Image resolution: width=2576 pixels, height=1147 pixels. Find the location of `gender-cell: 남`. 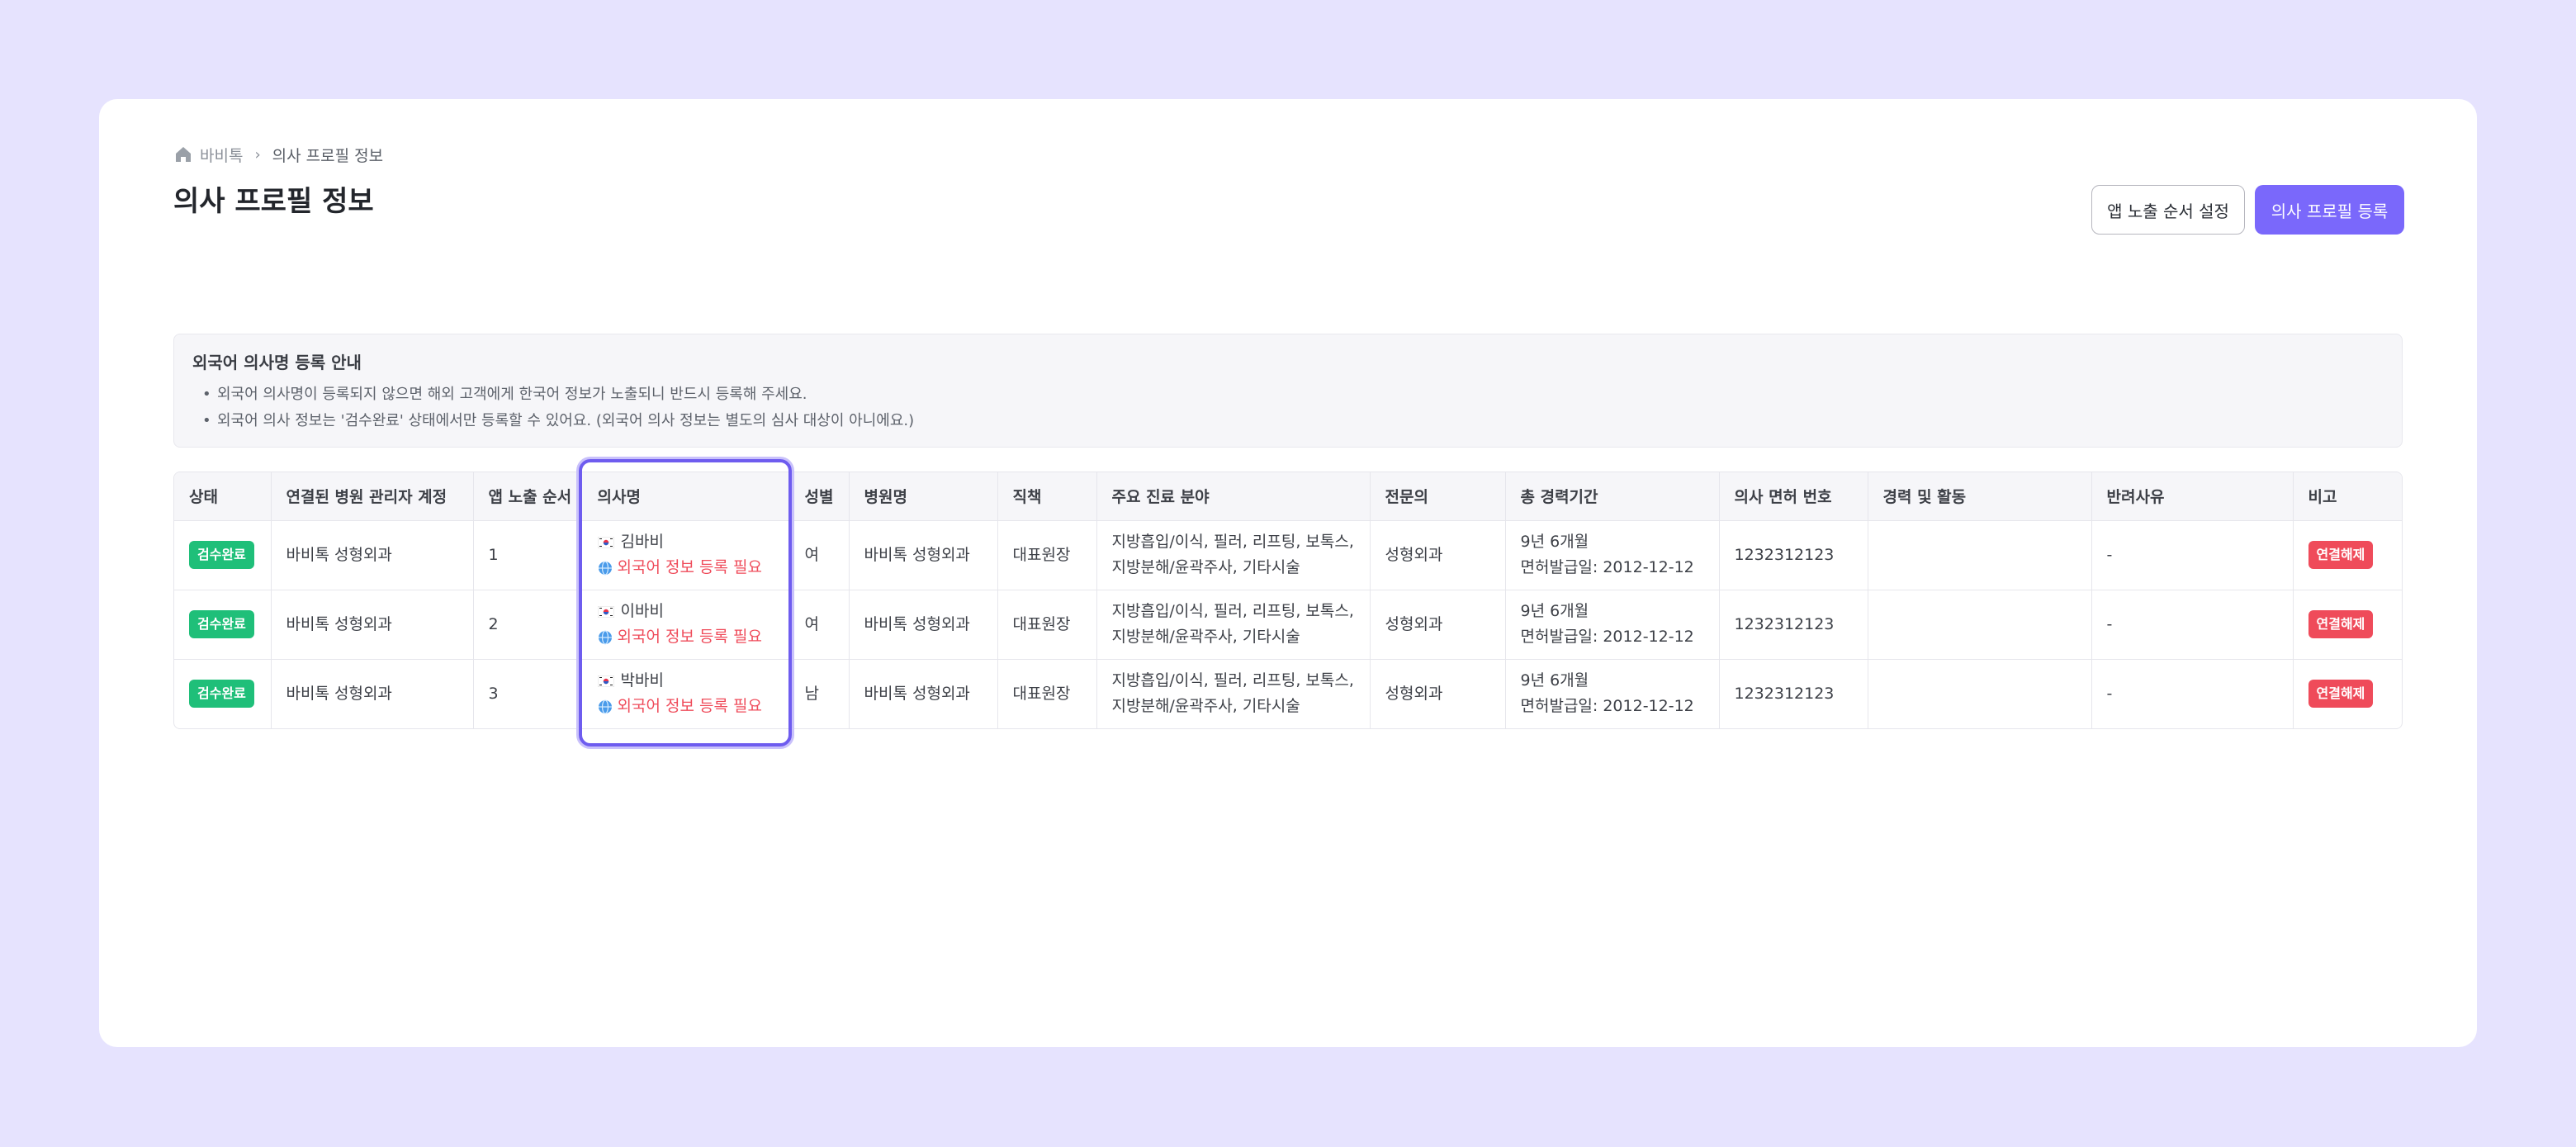

gender-cell: 남 is located at coordinates (819, 693).